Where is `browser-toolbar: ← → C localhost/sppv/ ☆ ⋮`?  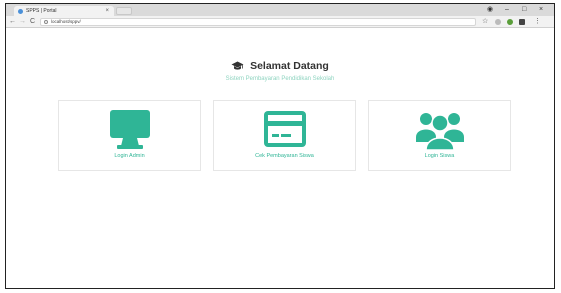 browser-toolbar: ← → C localhost/sppv/ ☆ ⋮ is located at coordinates (280, 22).